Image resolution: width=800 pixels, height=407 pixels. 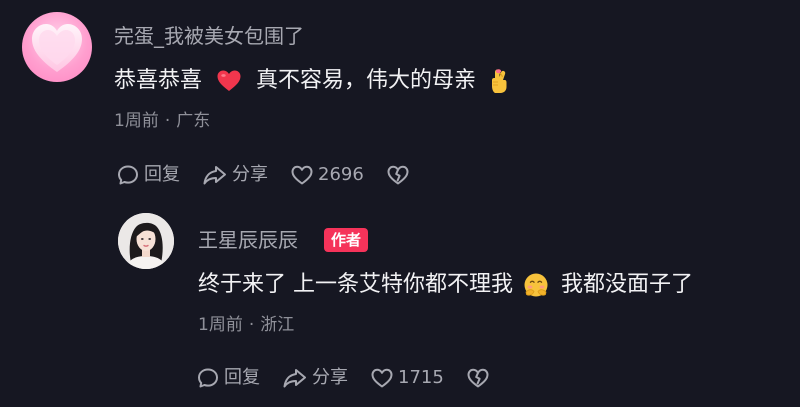 I want to click on reply-meta: 1周前 · 浙江, so click(x=246, y=325).